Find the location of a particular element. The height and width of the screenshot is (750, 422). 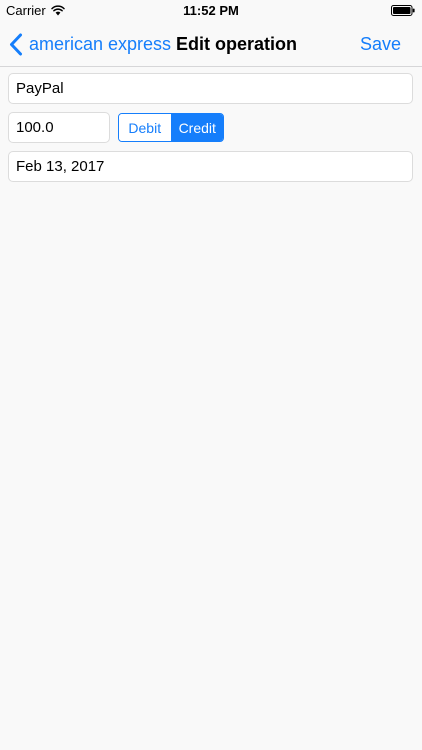

amount-field is located at coordinates (59, 127).